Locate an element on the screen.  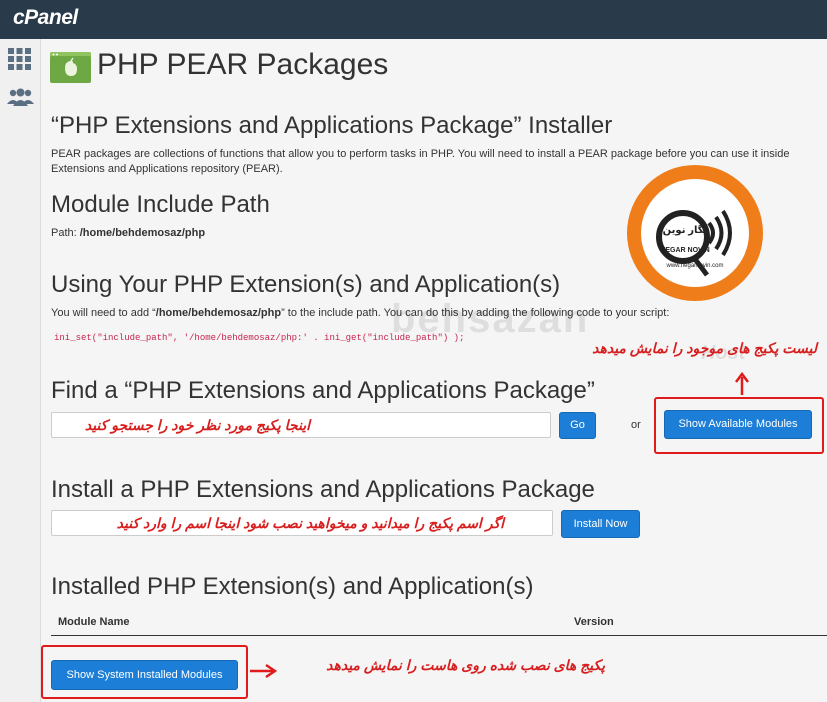
badge-url: www.negarnovin.com is located at coordinates (695, 266).